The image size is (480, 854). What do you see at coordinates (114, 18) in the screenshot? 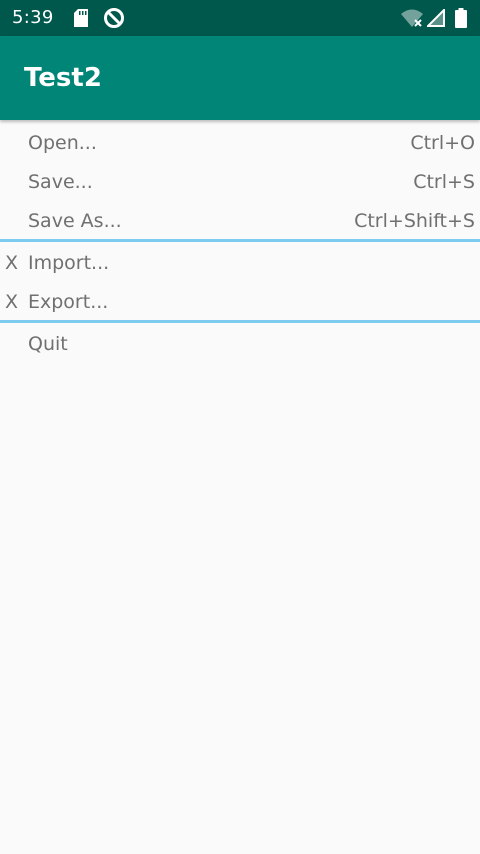
I see `data-saver-icon` at bounding box center [114, 18].